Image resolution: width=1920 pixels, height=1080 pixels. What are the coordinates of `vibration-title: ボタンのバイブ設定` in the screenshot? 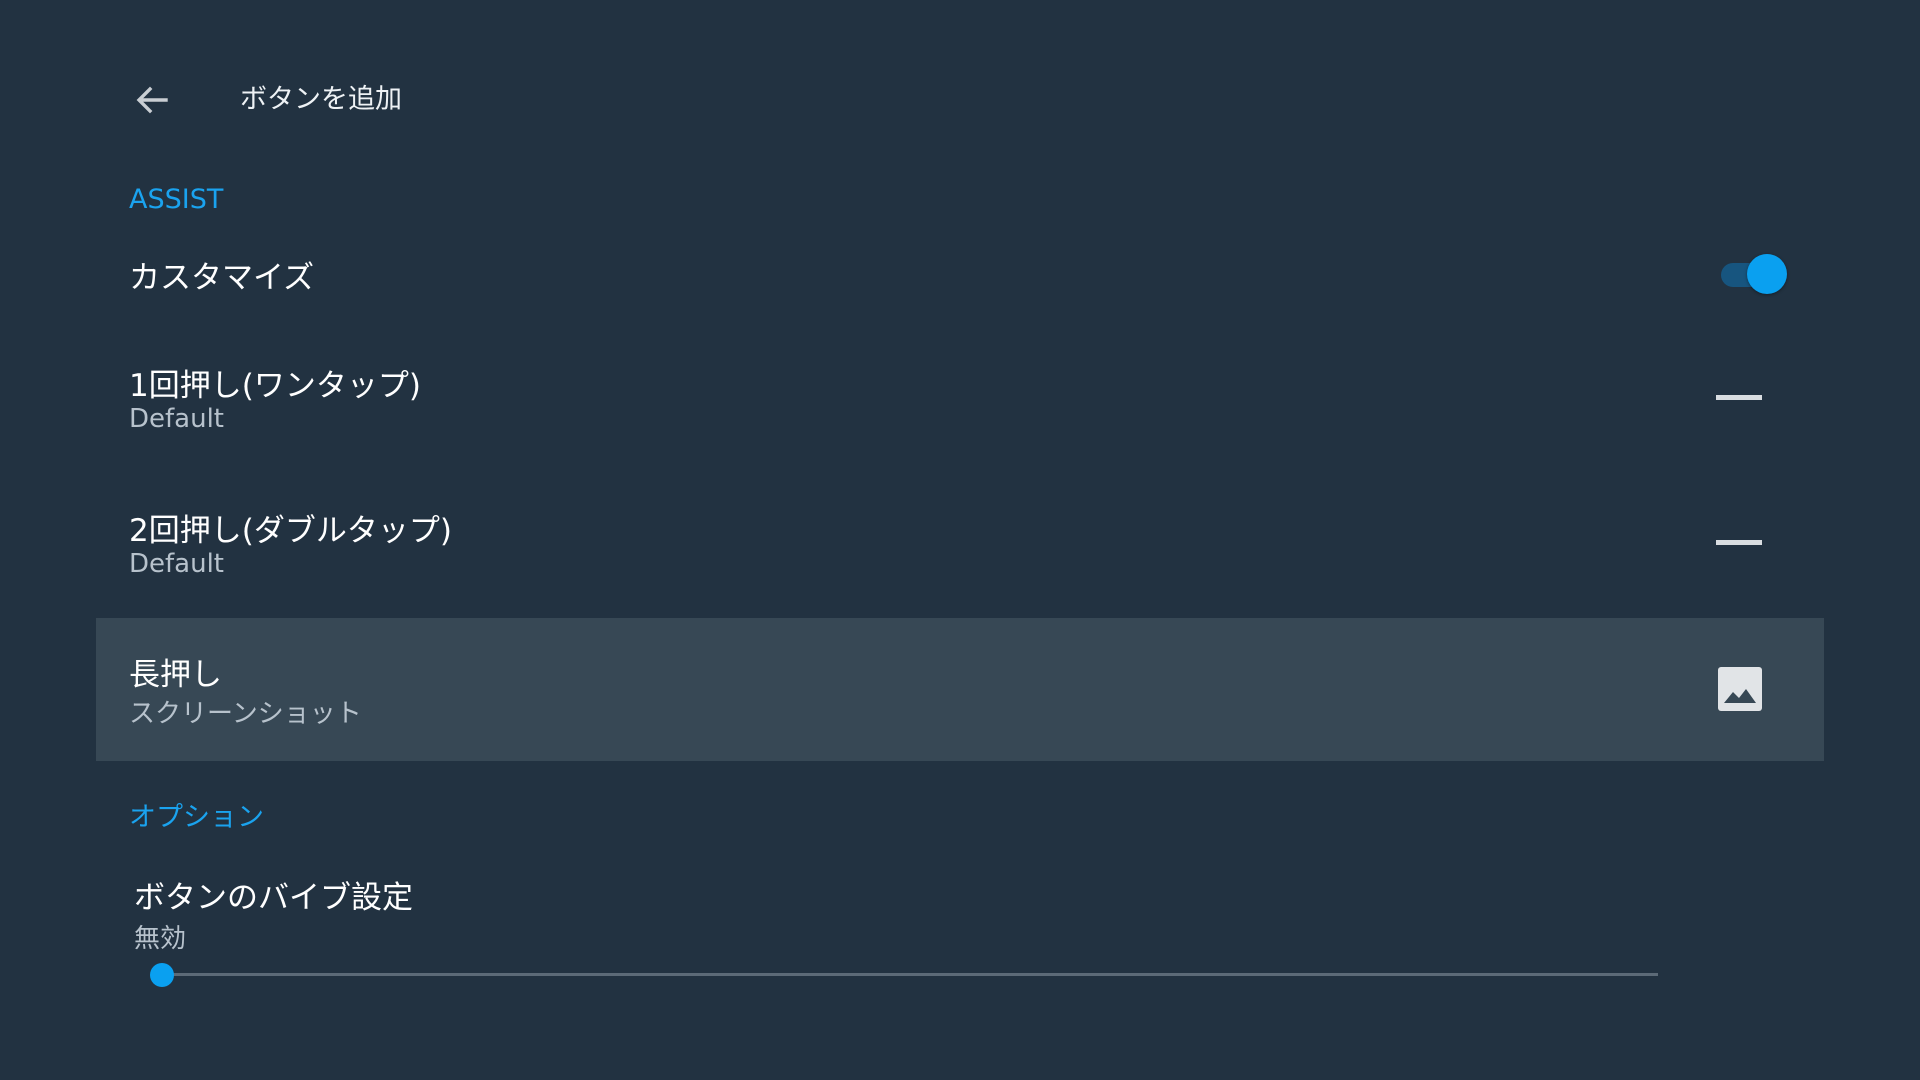 It's located at (273, 898).